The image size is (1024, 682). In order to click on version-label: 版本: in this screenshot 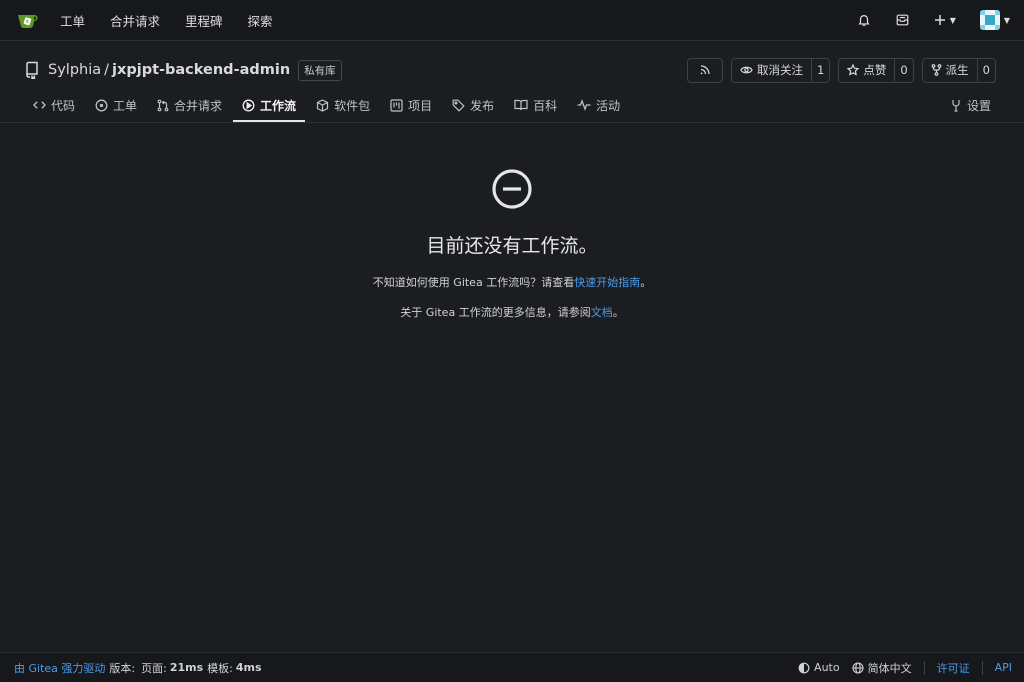, I will do `click(122, 668)`.